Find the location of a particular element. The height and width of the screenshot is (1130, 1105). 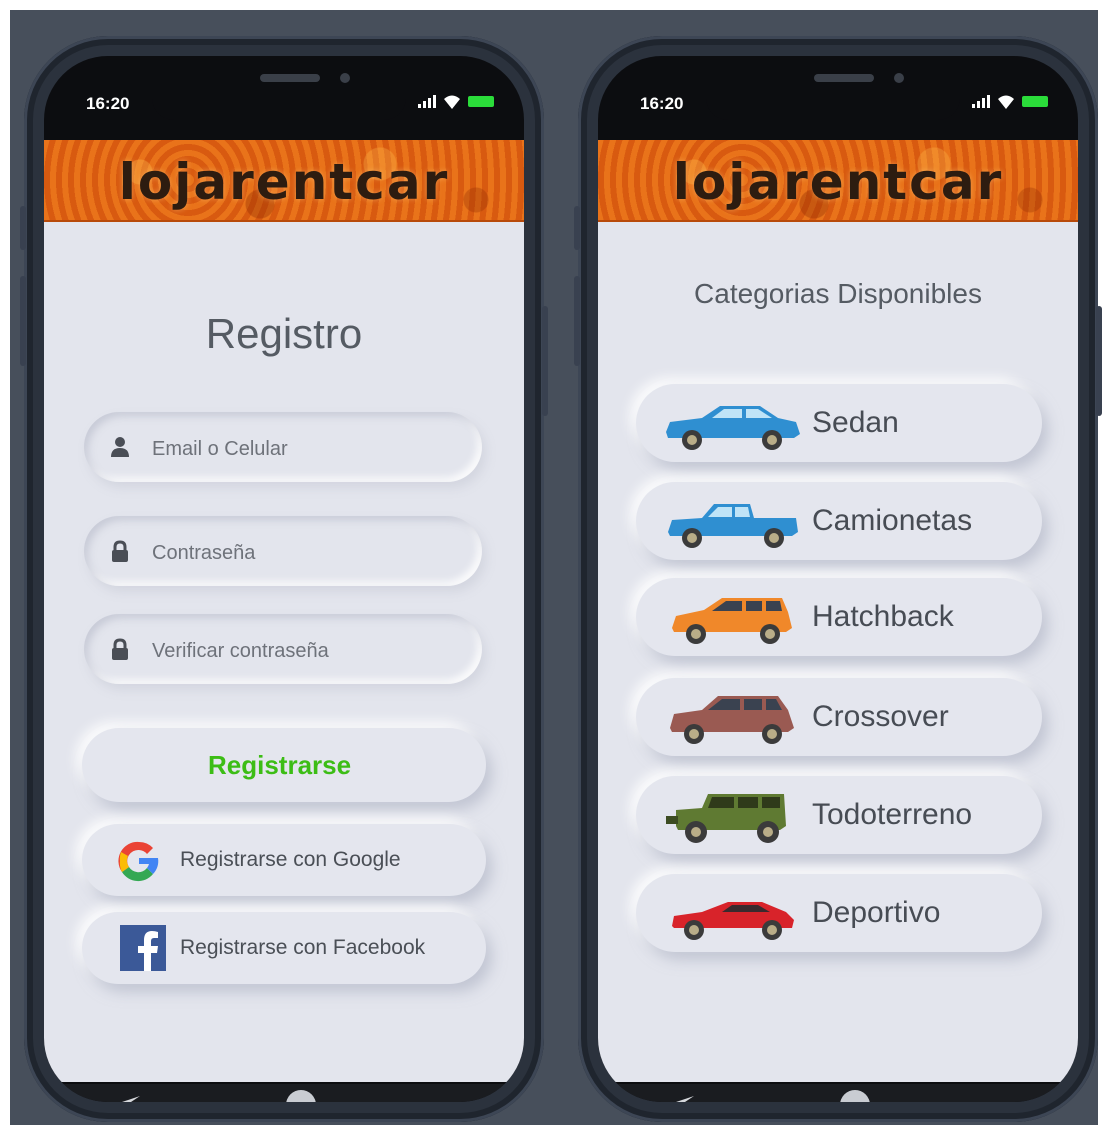

register-button-label: Registrarse is located at coordinates (280, 765).